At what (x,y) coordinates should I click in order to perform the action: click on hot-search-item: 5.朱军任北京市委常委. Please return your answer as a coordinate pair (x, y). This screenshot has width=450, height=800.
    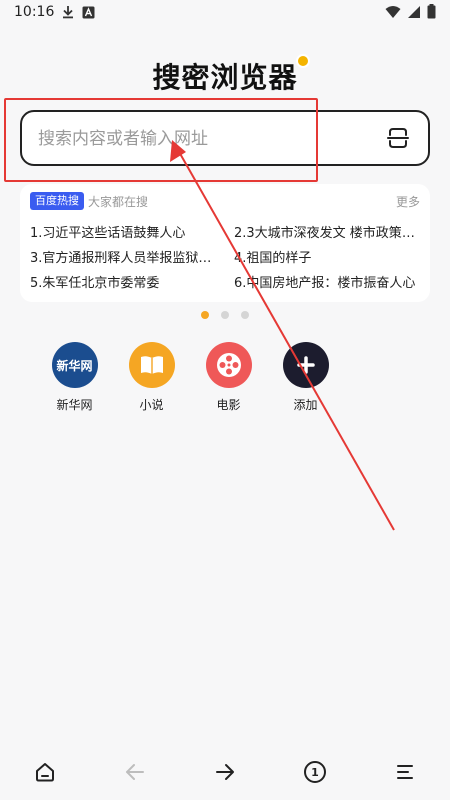
    Looking at the image, I should click on (121, 281).